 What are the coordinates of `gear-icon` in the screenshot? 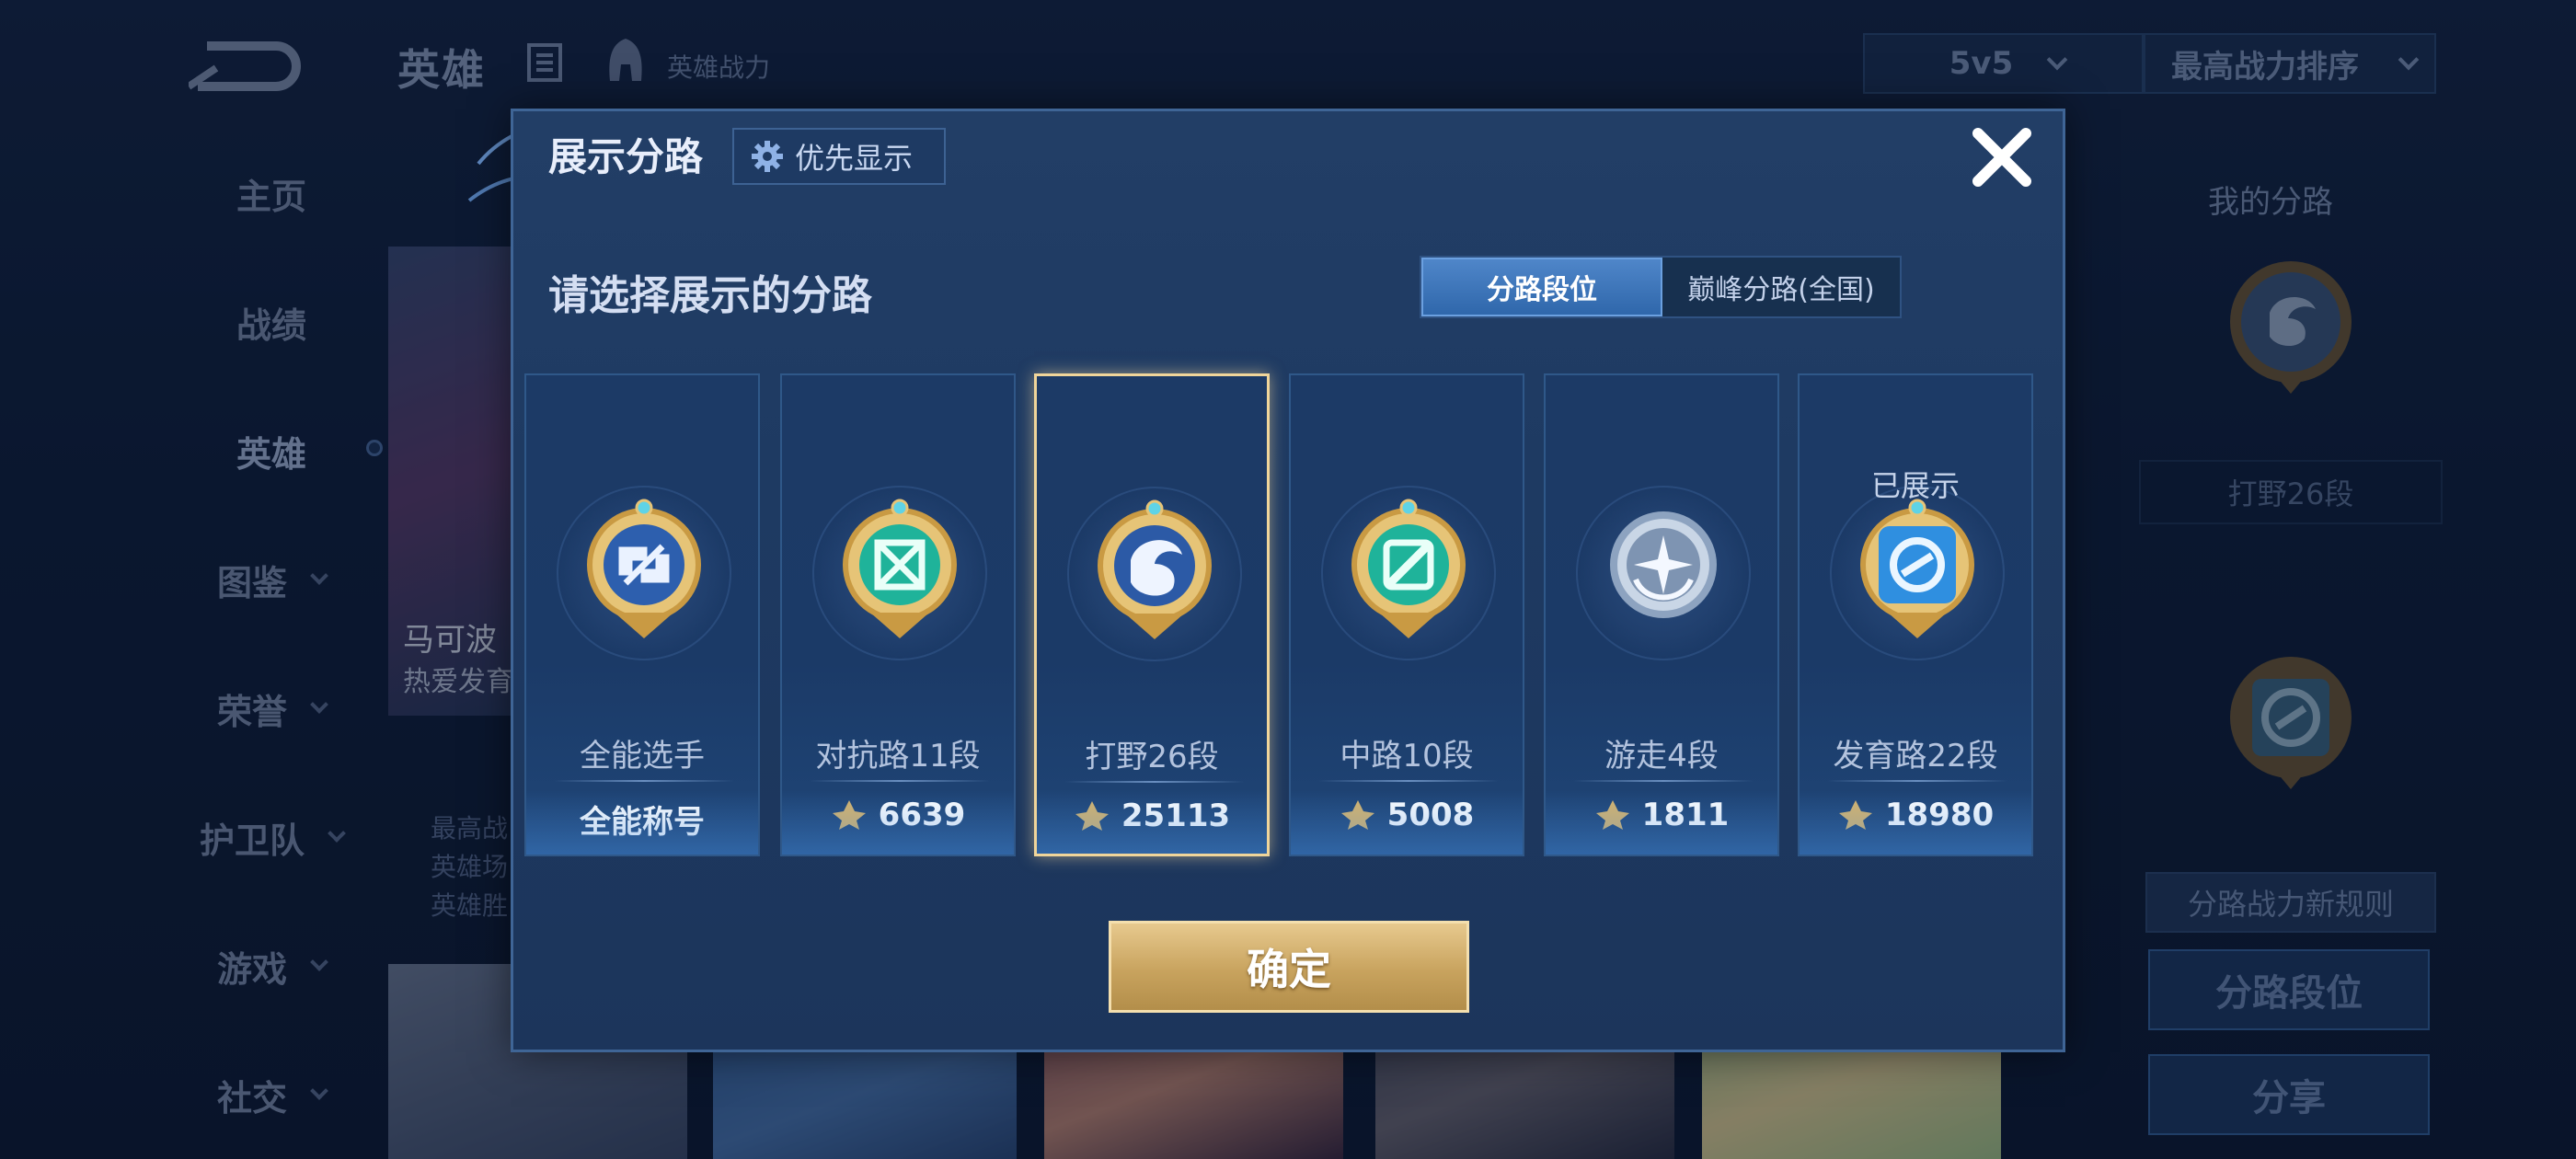 It's located at (767, 156).